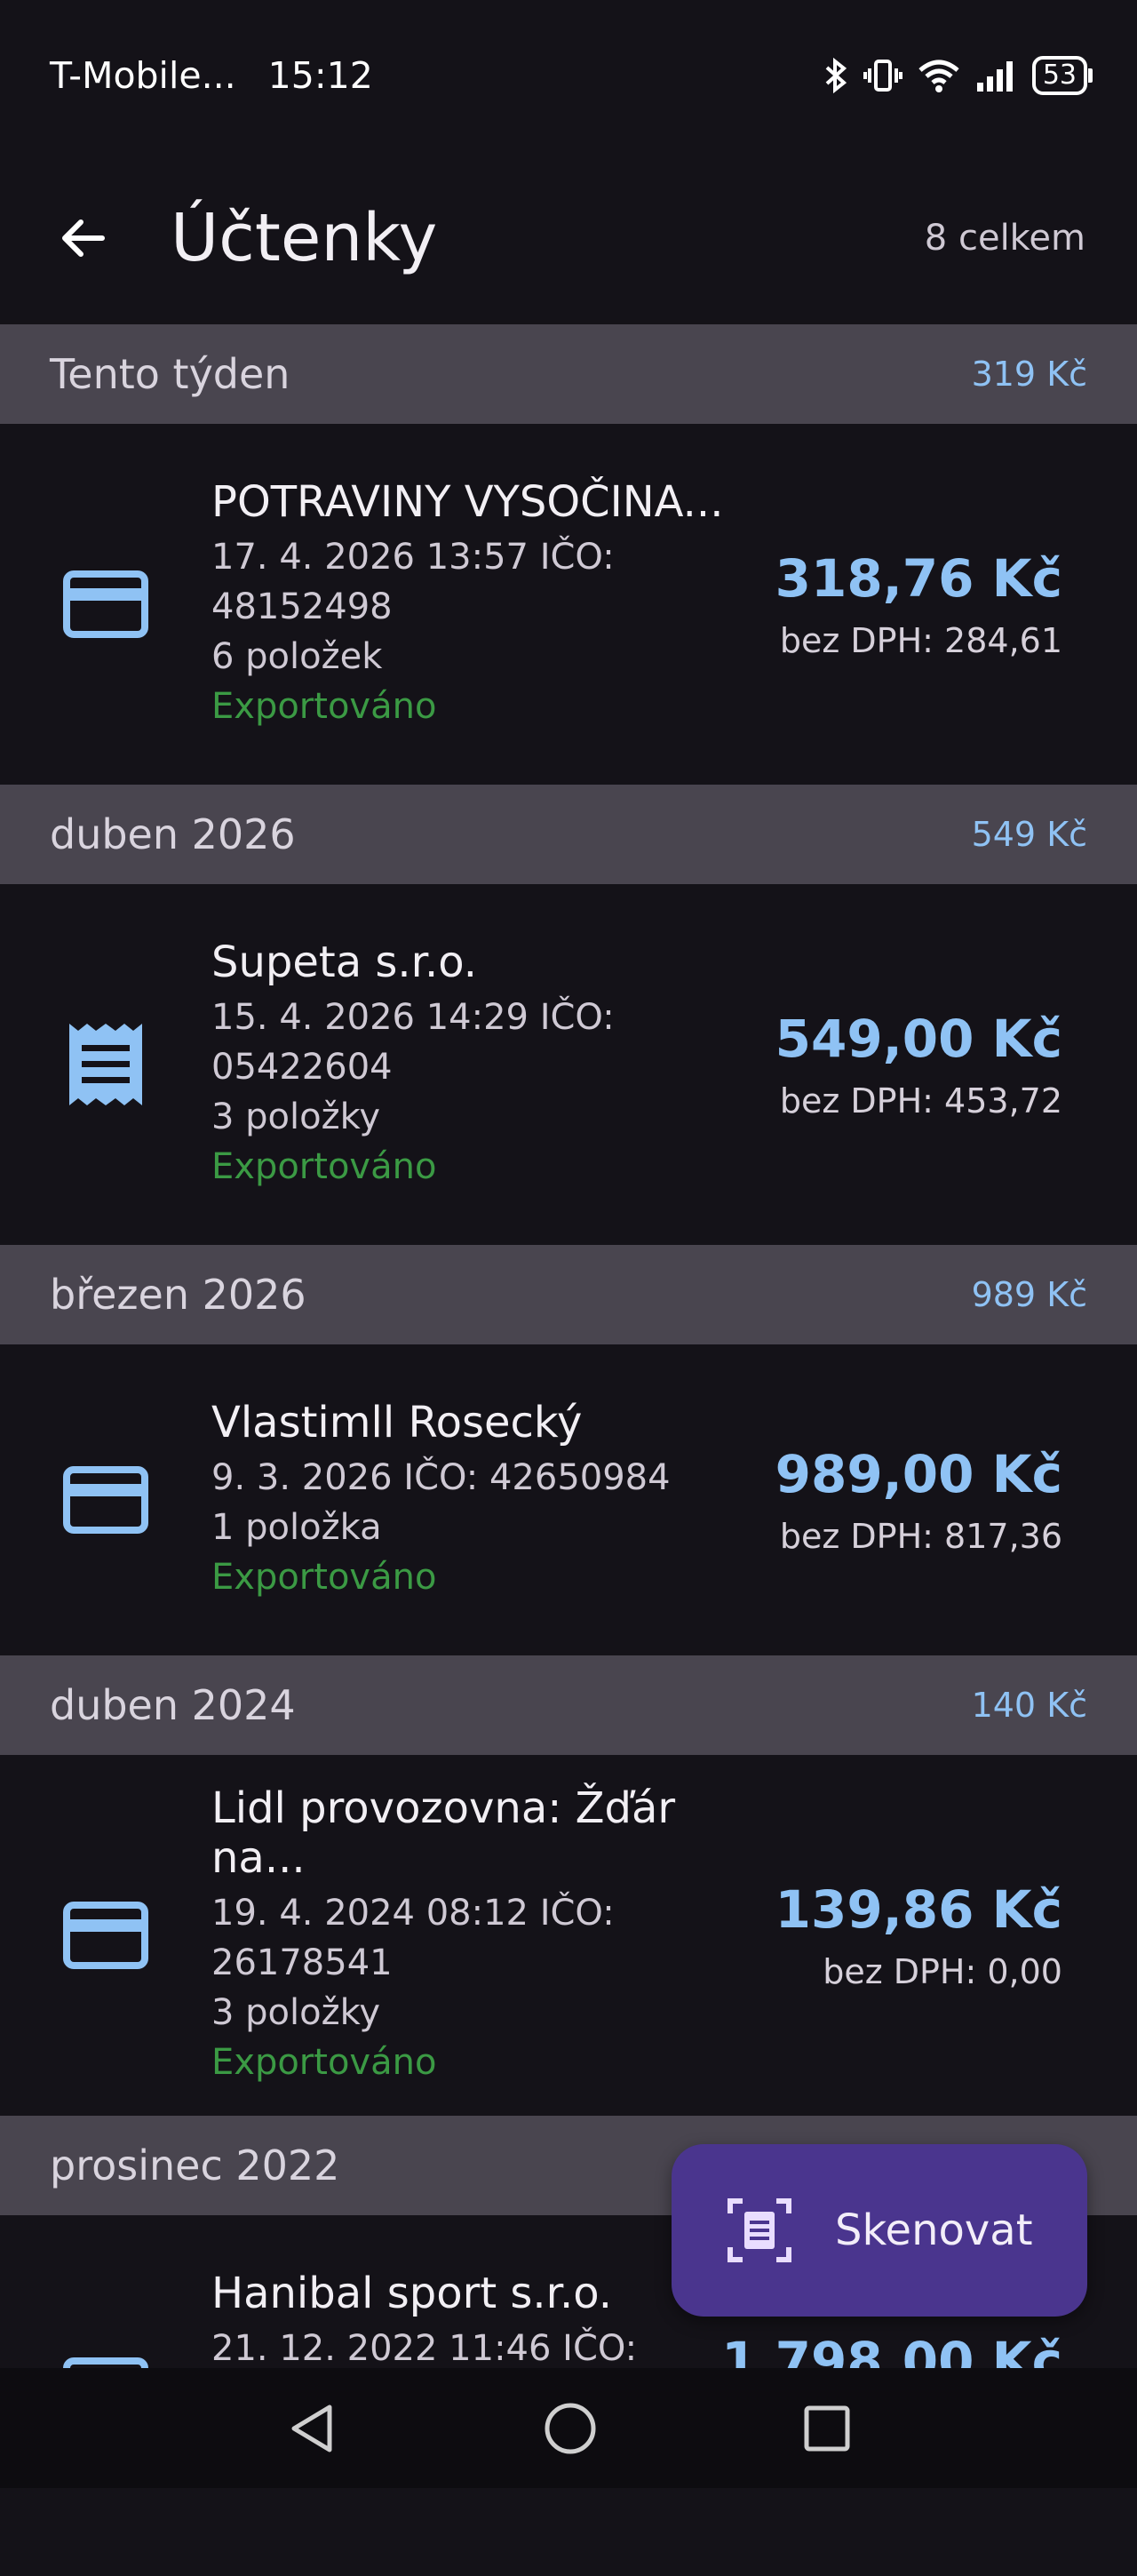  Describe the element at coordinates (297, 657) in the screenshot. I see `item-count: 6 položek` at that location.